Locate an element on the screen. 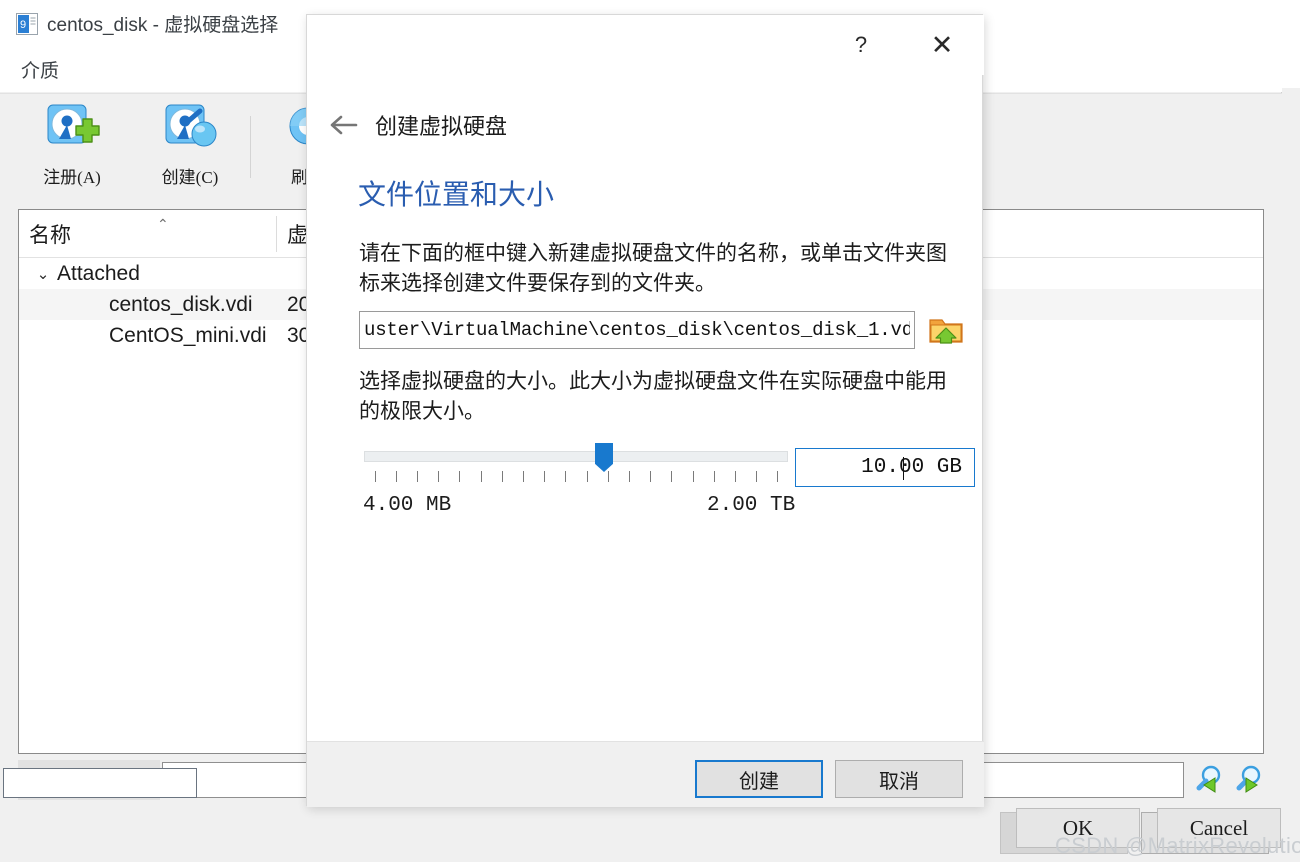 This screenshot has width=1300, height=862. menu-item-media: 介质 is located at coordinates (40, 69).